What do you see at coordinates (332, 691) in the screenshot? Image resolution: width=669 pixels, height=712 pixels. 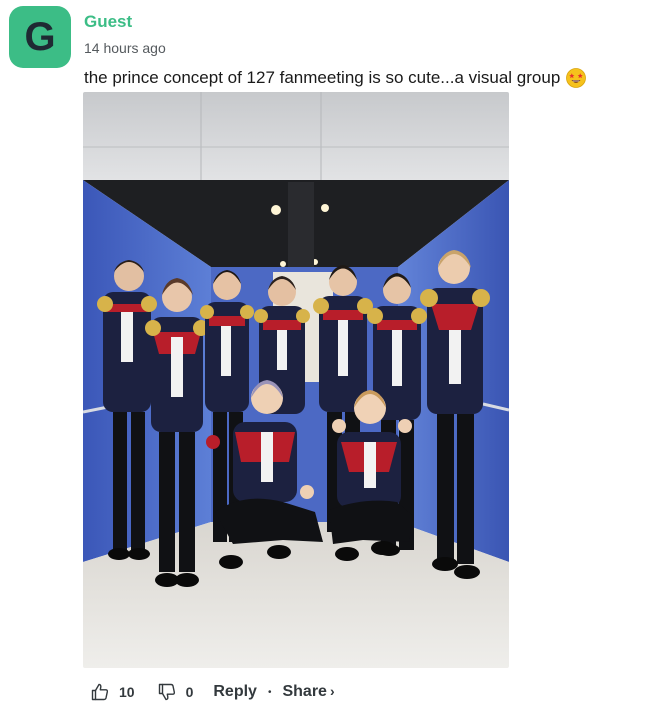 I see `chevron-right-icon: ›` at bounding box center [332, 691].